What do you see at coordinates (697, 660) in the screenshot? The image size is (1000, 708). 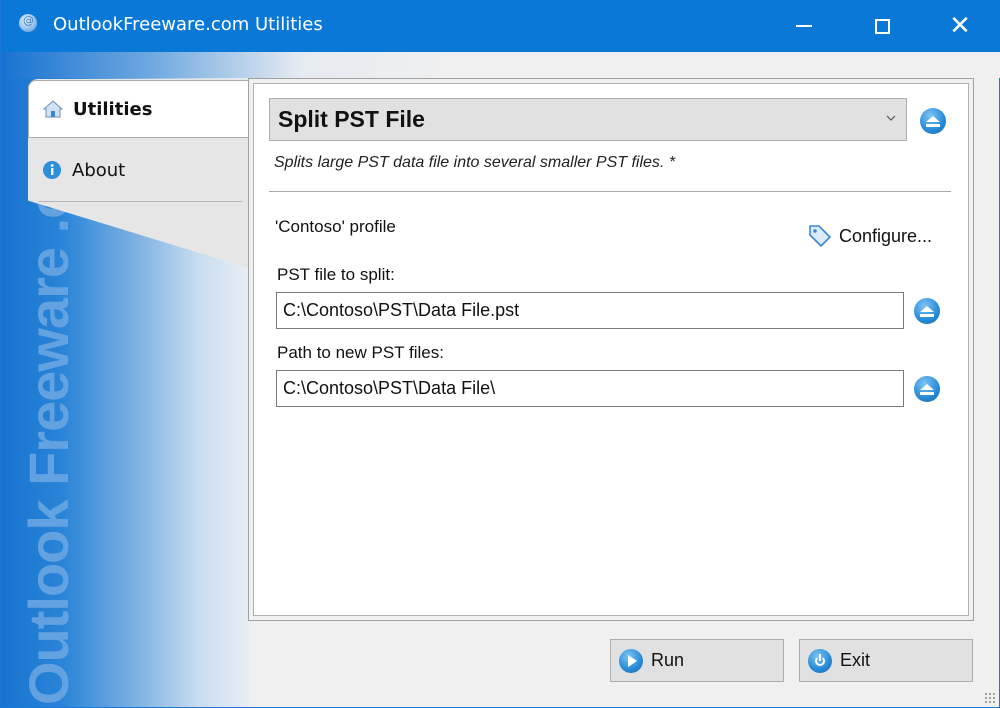 I see `run-button: Run` at bounding box center [697, 660].